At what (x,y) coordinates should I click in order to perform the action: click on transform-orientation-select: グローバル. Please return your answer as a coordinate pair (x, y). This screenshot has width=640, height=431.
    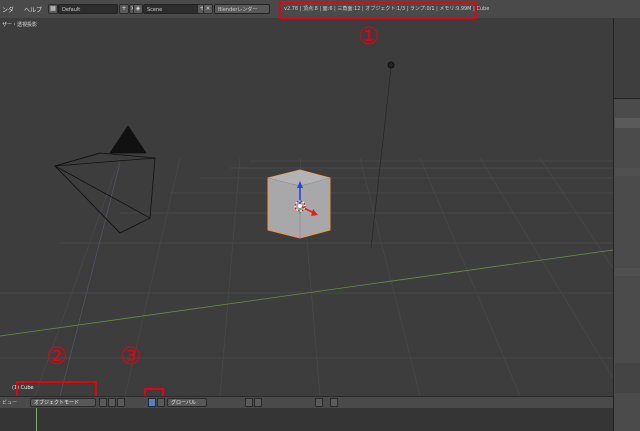
    Looking at the image, I should click on (187, 402).